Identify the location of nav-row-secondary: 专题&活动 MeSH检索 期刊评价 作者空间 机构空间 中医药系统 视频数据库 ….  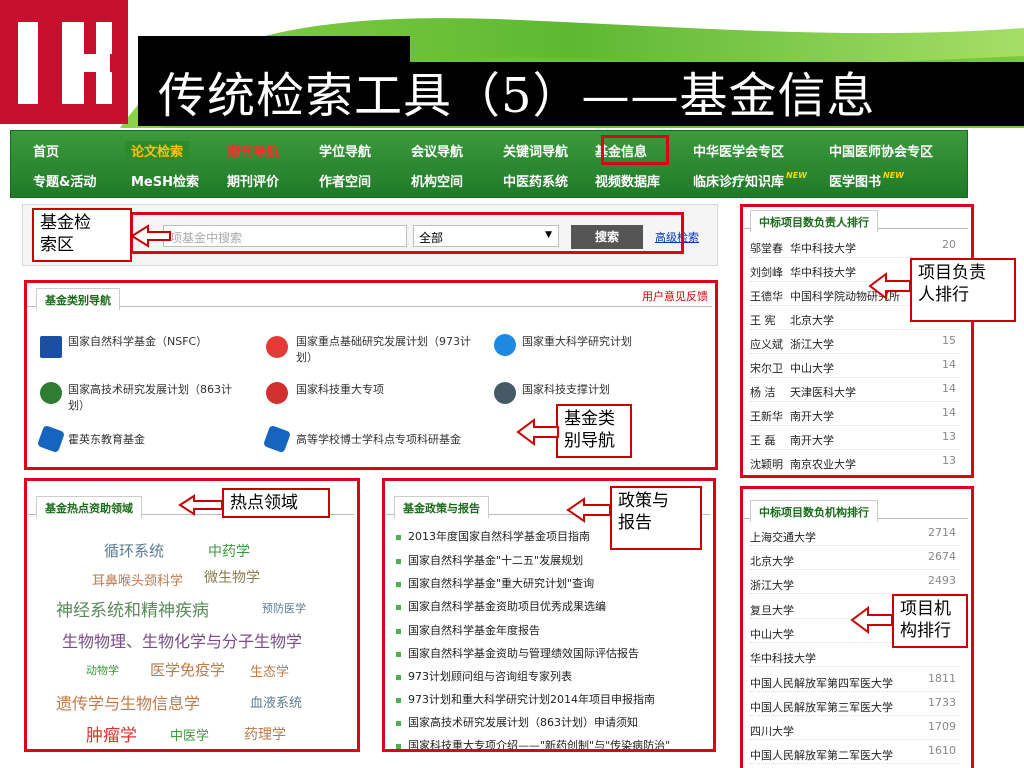
(490, 182).